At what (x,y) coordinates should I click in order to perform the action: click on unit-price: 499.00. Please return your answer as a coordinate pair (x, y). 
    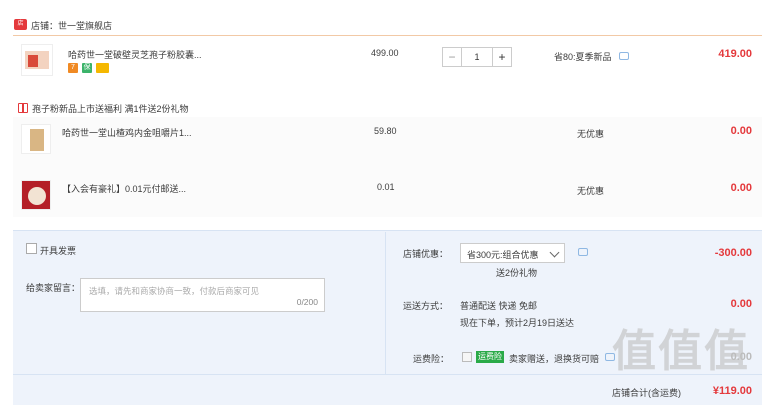
    Looking at the image, I should click on (385, 53).